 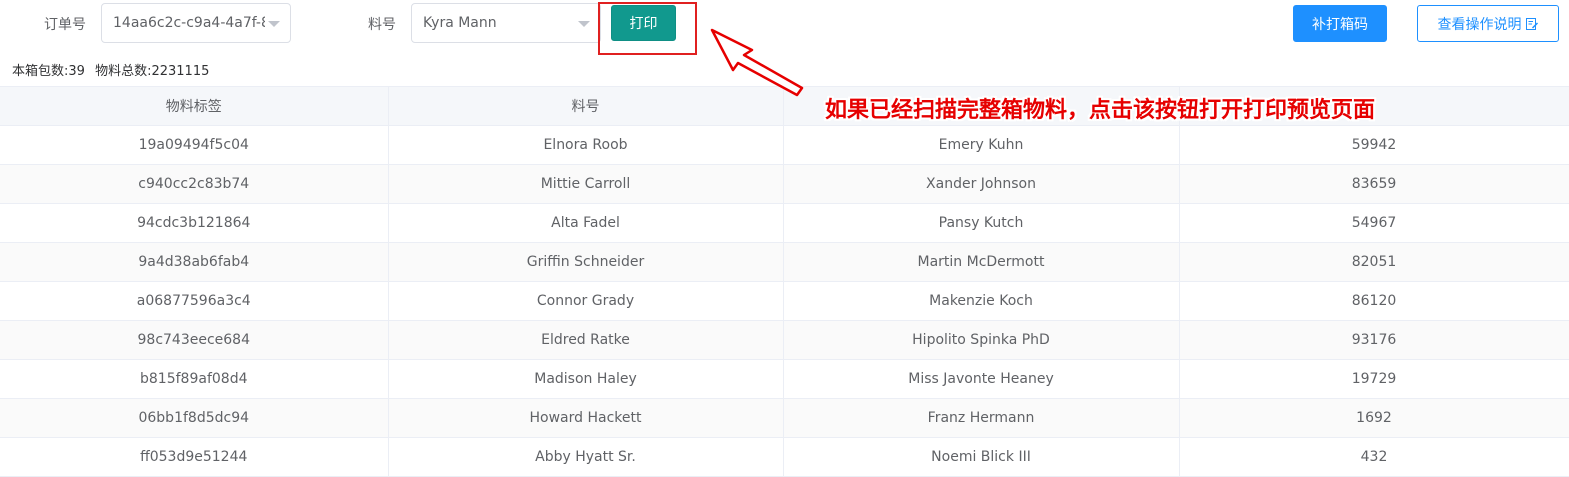 I want to click on table-cell: 432, so click(x=1374, y=457).